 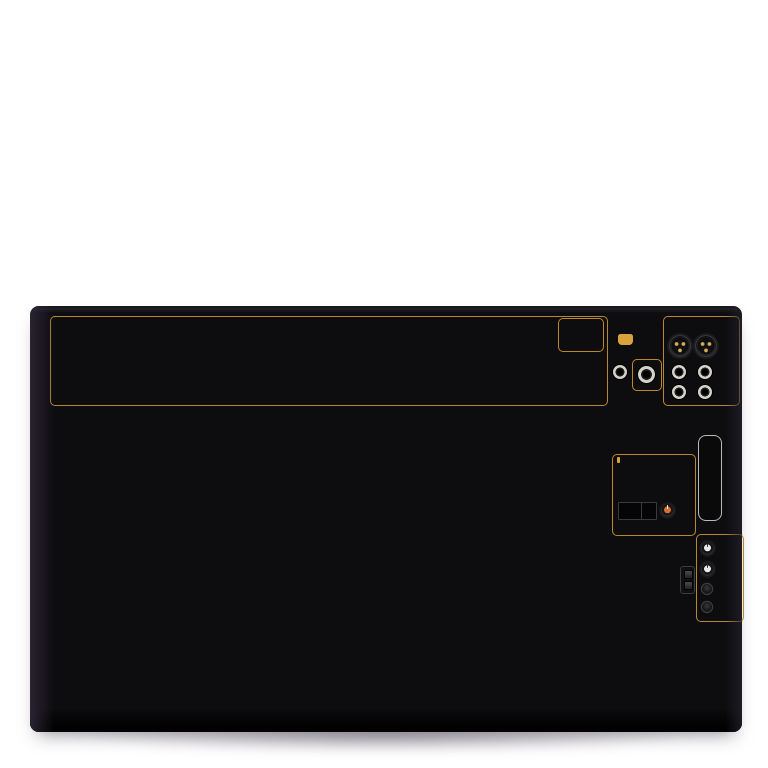 I want to click on rcf-logo, so click(x=625, y=339).